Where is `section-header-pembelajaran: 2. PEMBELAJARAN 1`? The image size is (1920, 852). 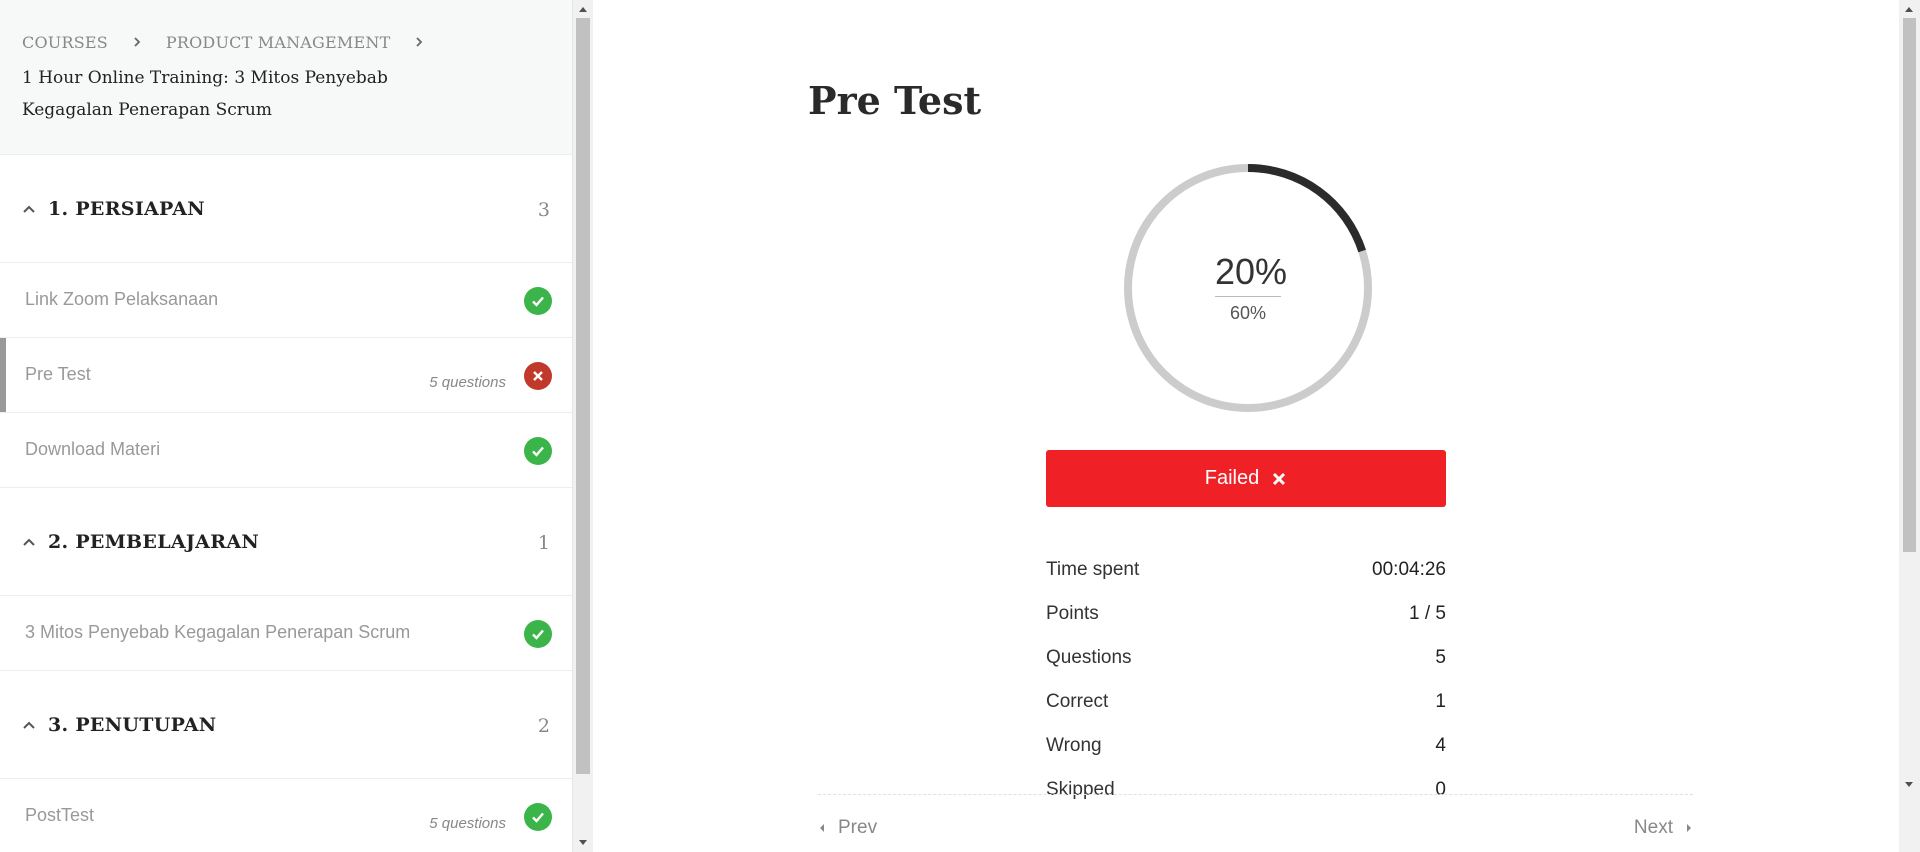
section-header-pembelajaran: 2. PEMBELAJARAN 1 is located at coordinates (286, 542).